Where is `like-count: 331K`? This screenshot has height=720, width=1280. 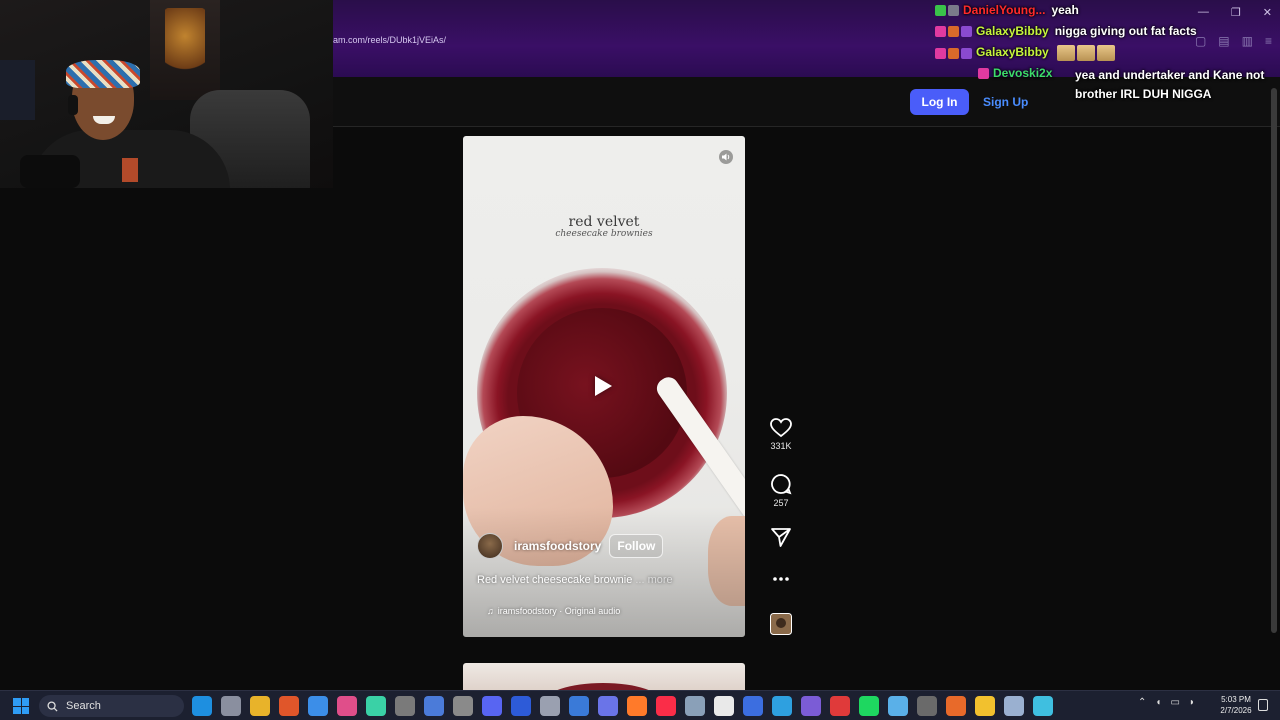
like-count: 331K is located at coordinates (781, 446).